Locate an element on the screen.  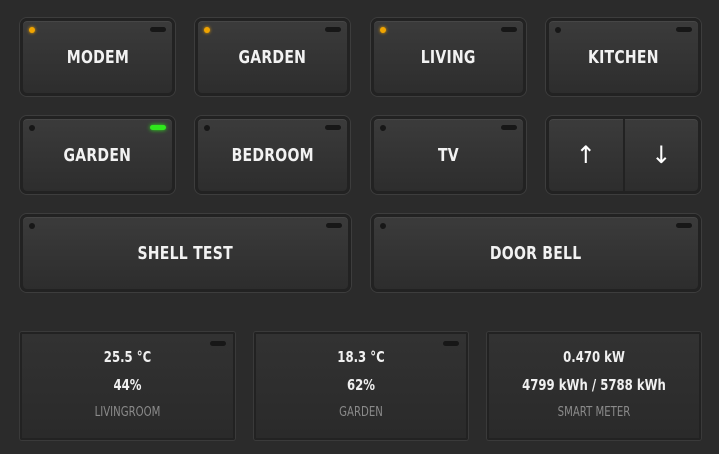
sensor-name: GARDEN is located at coordinates (361, 412).